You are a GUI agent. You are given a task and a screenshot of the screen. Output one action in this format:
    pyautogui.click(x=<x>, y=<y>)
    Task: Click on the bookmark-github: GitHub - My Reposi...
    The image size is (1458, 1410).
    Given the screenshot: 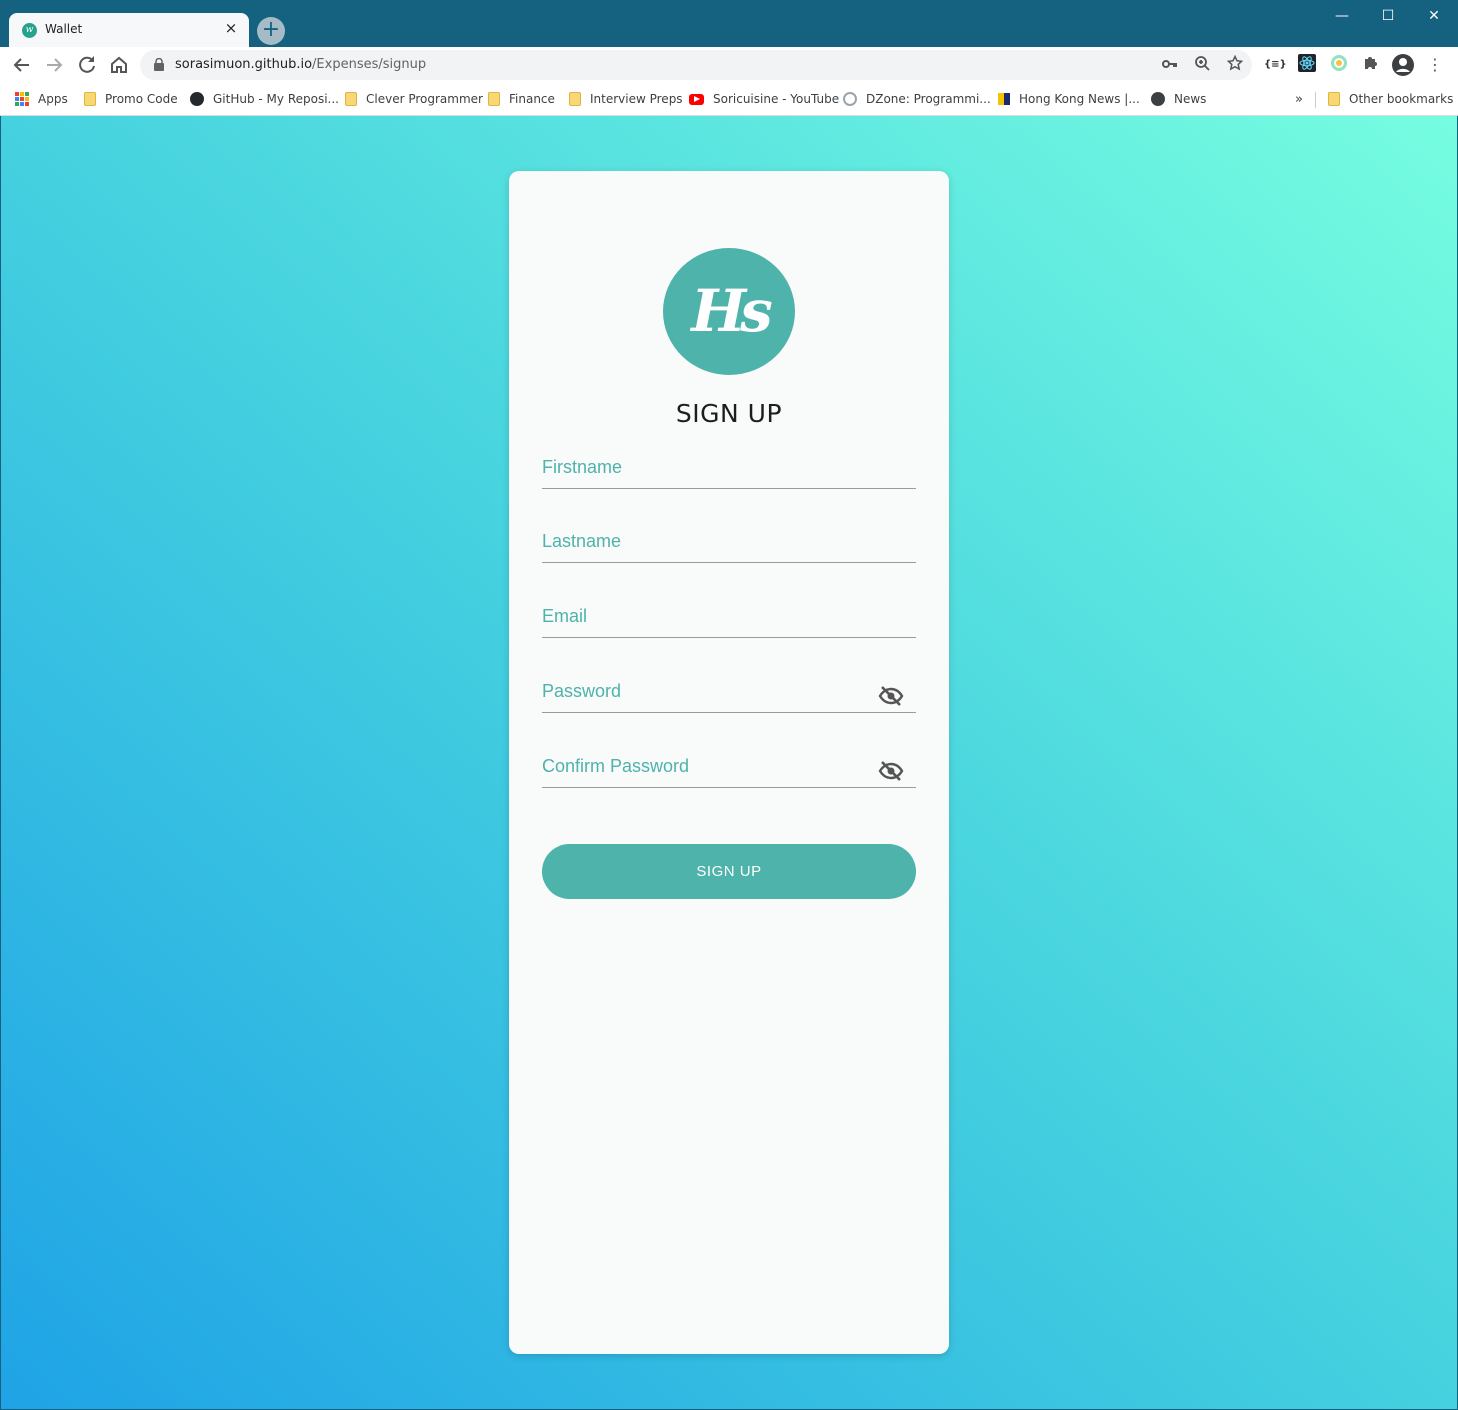 What is the action you would take?
    pyautogui.click(x=264, y=99)
    